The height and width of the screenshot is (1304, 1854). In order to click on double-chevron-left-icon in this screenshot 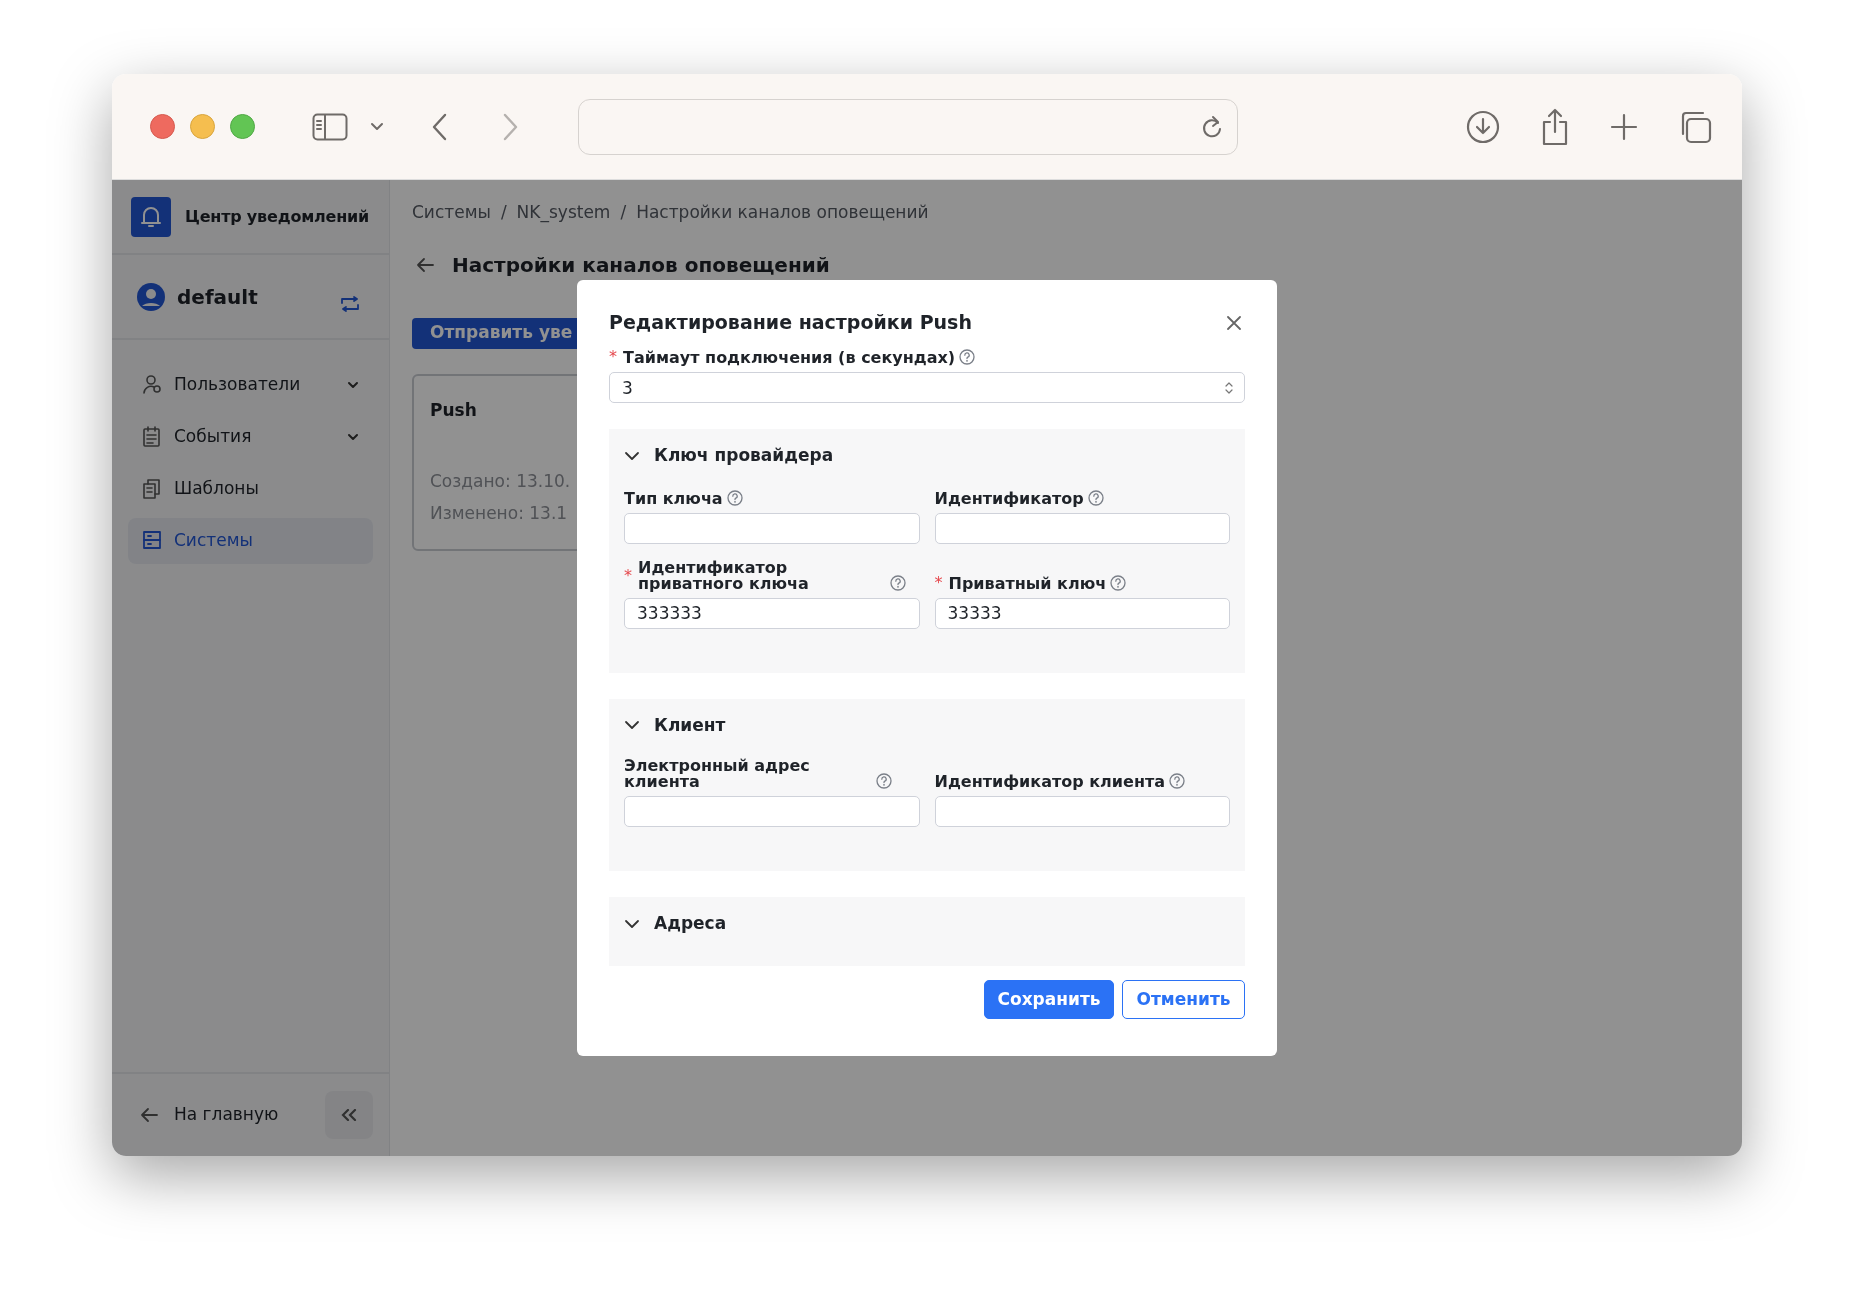, I will do `click(349, 1115)`.